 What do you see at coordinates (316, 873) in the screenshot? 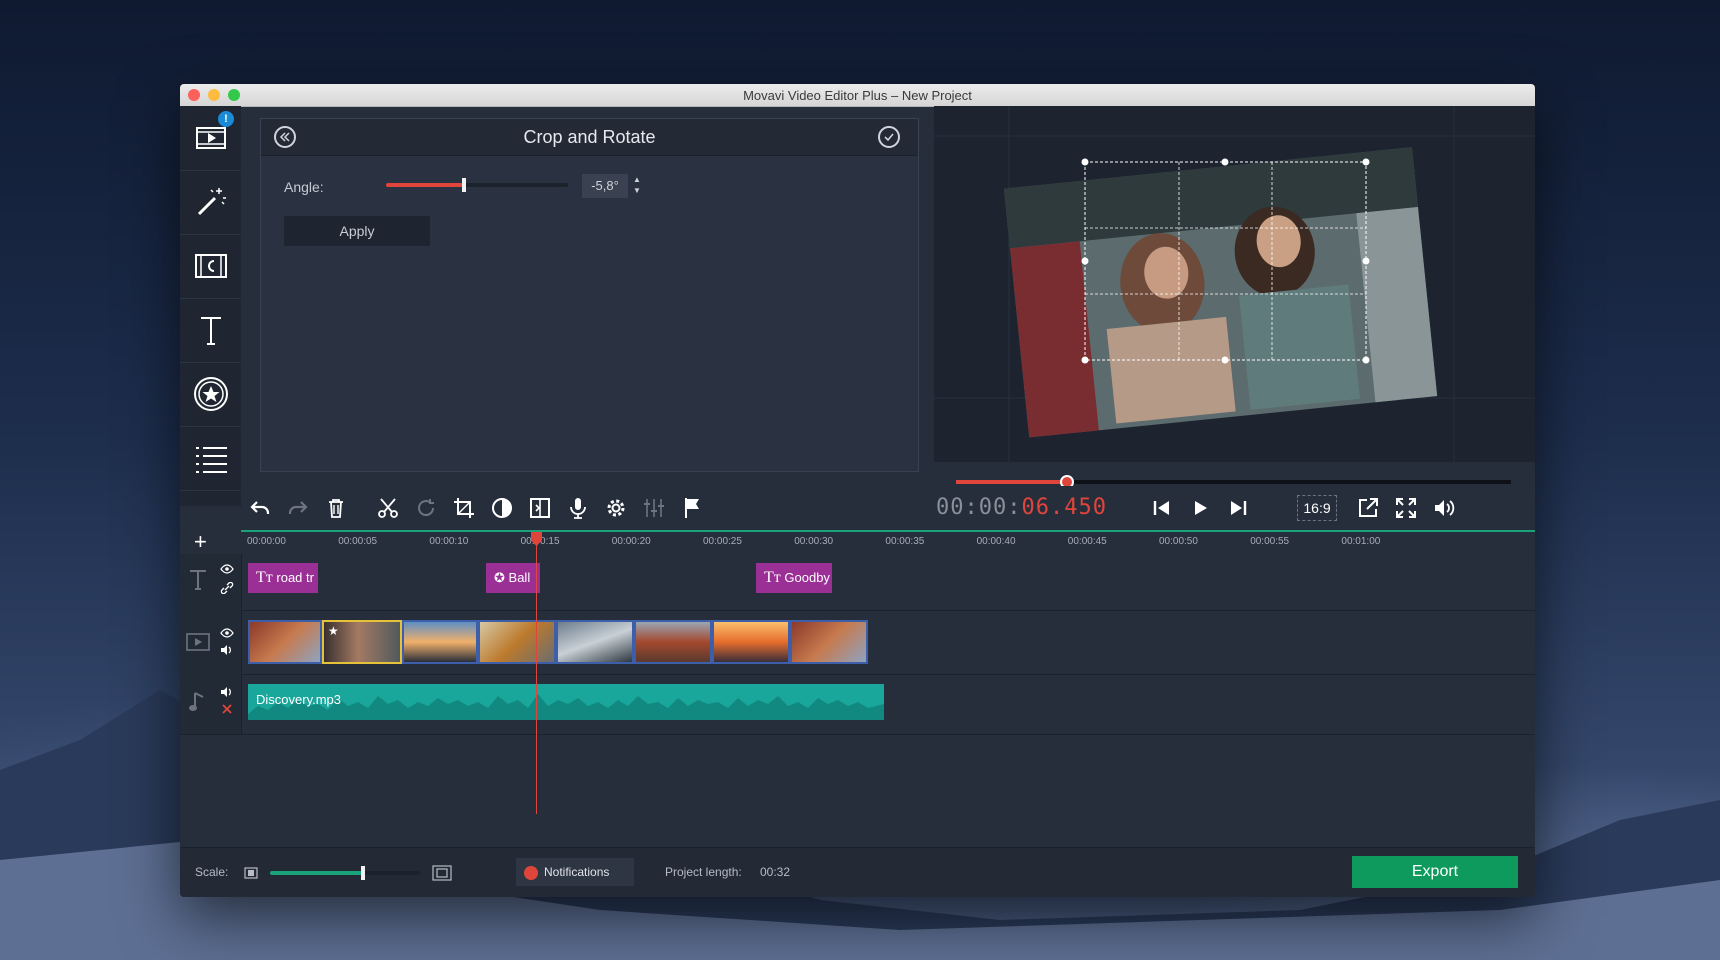
I see `scale-slider-fill` at bounding box center [316, 873].